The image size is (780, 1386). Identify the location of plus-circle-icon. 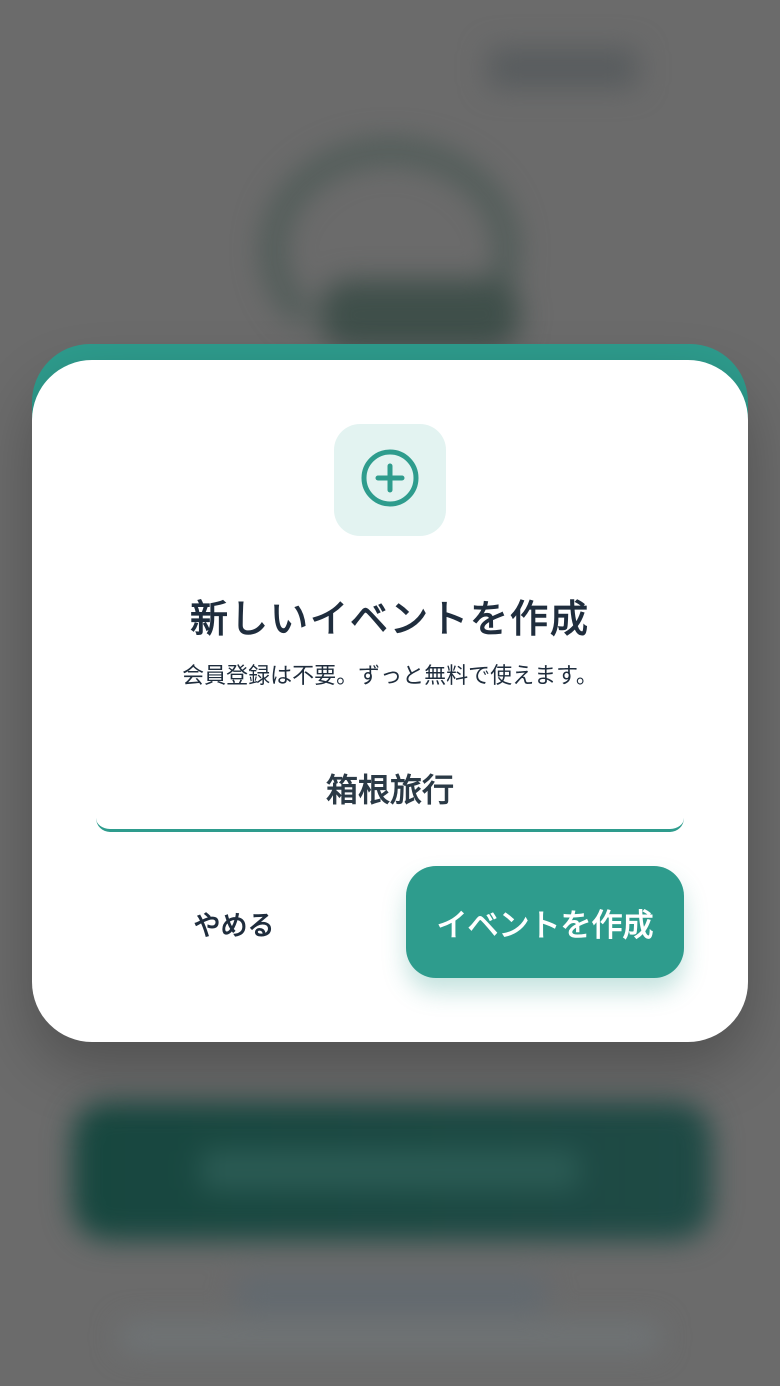
(390, 480).